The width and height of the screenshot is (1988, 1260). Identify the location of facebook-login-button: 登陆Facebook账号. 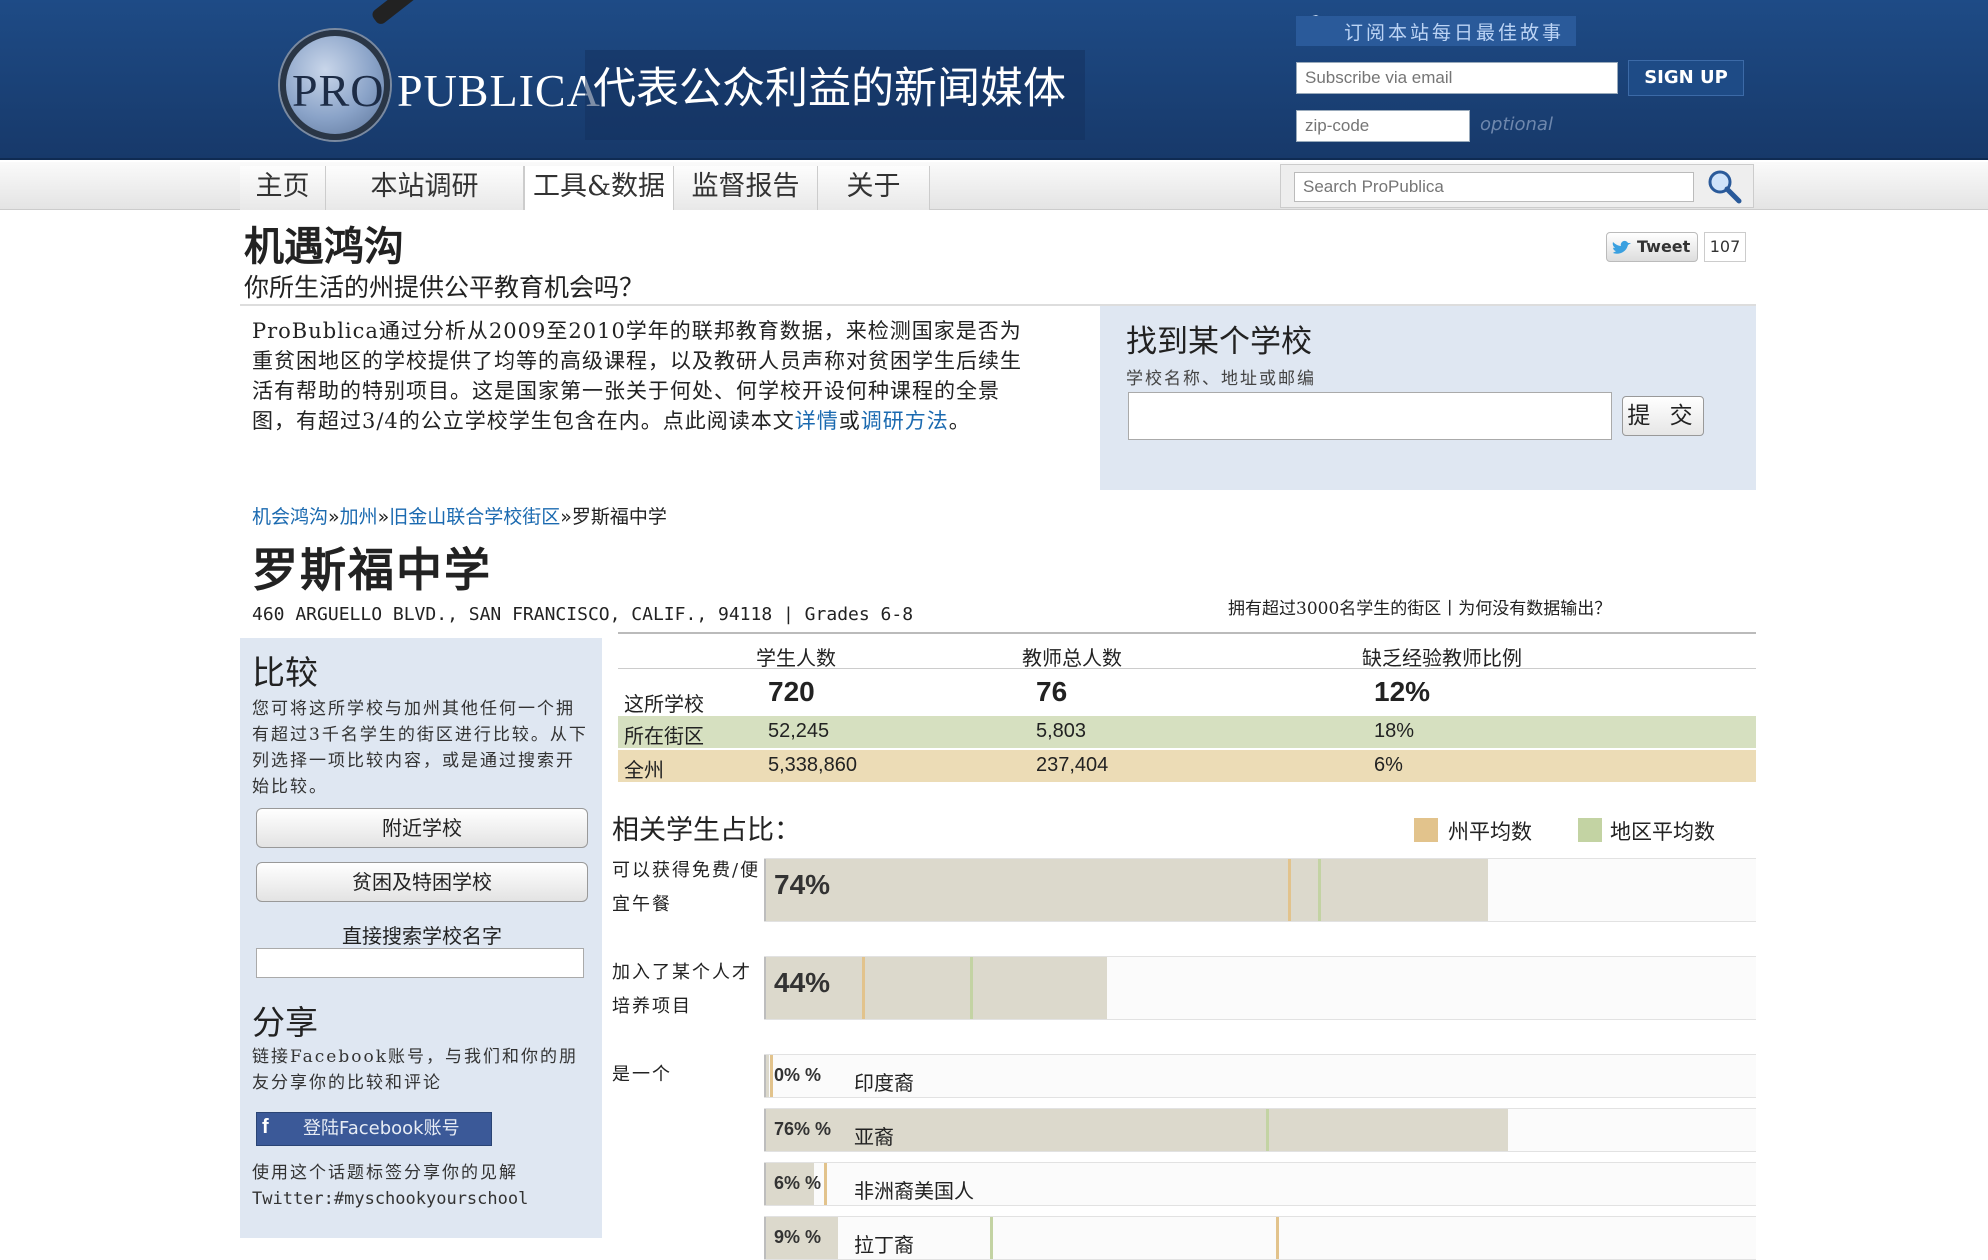
(374, 1129).